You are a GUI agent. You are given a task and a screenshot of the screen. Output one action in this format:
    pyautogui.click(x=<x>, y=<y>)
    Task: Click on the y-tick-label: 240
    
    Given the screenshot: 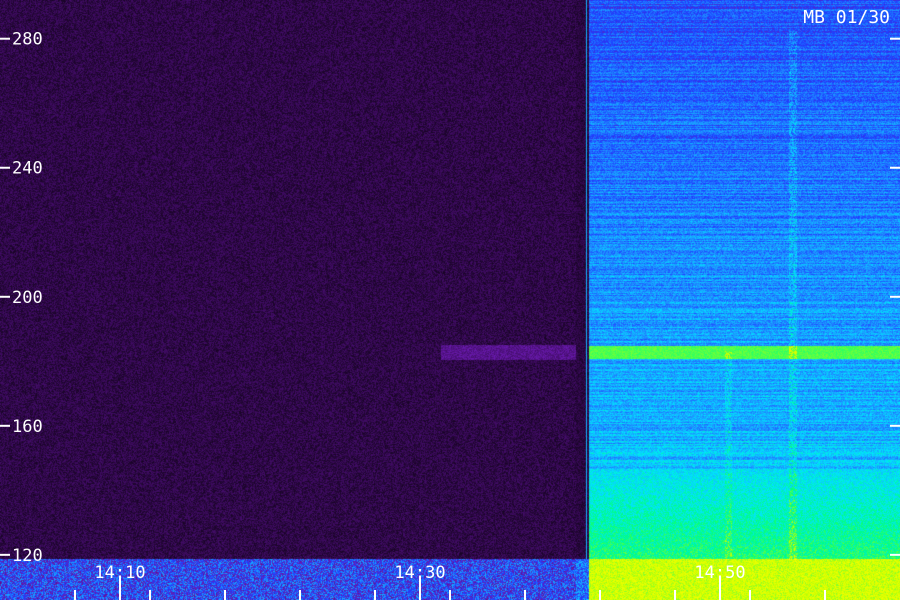 What is the action you would take?
    pyautogui.click(x=27, y=169)
    